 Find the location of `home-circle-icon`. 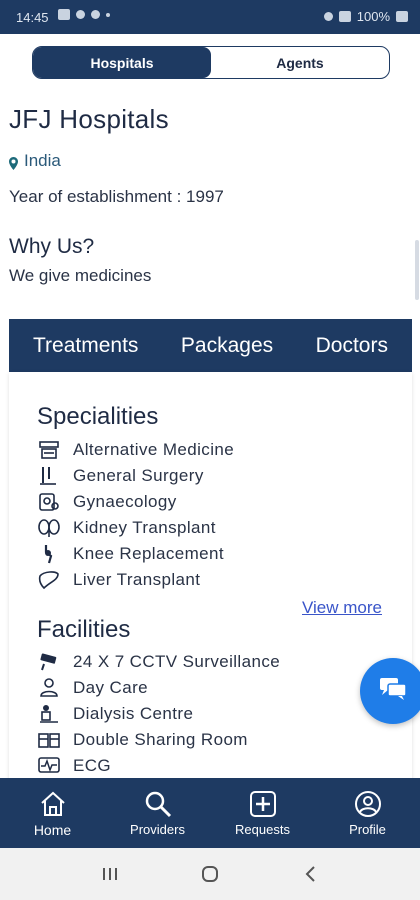

home-circle-icon is located at coordinates (210, 874).